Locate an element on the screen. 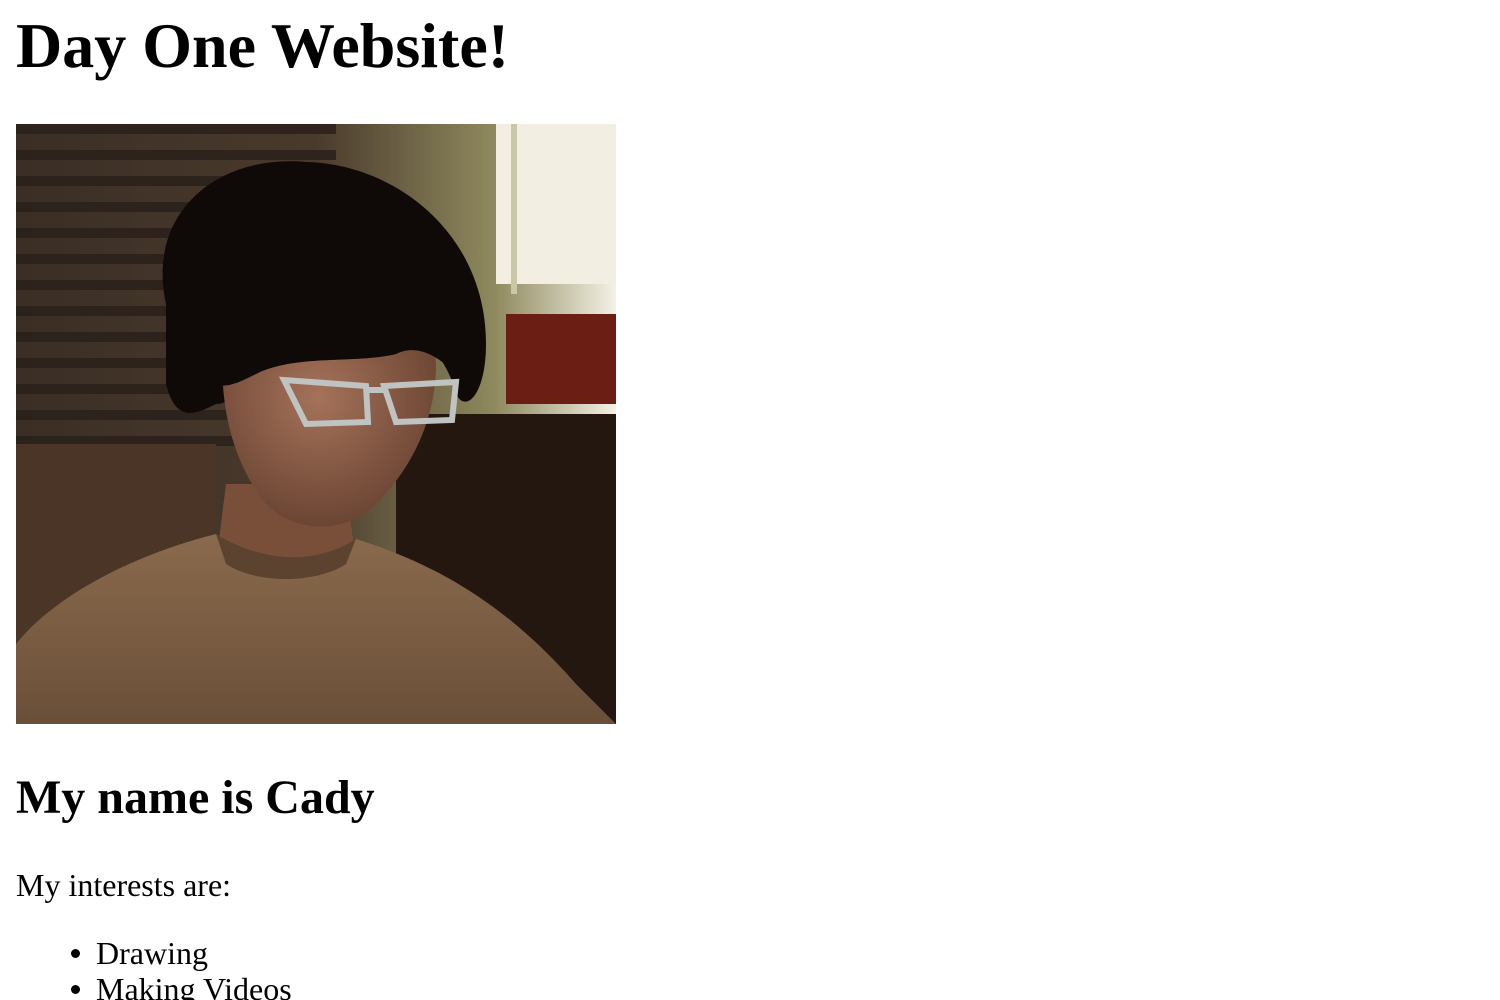 The image size is (1500, 1000). list-item: Drawing is located at coordinates (181, 953).